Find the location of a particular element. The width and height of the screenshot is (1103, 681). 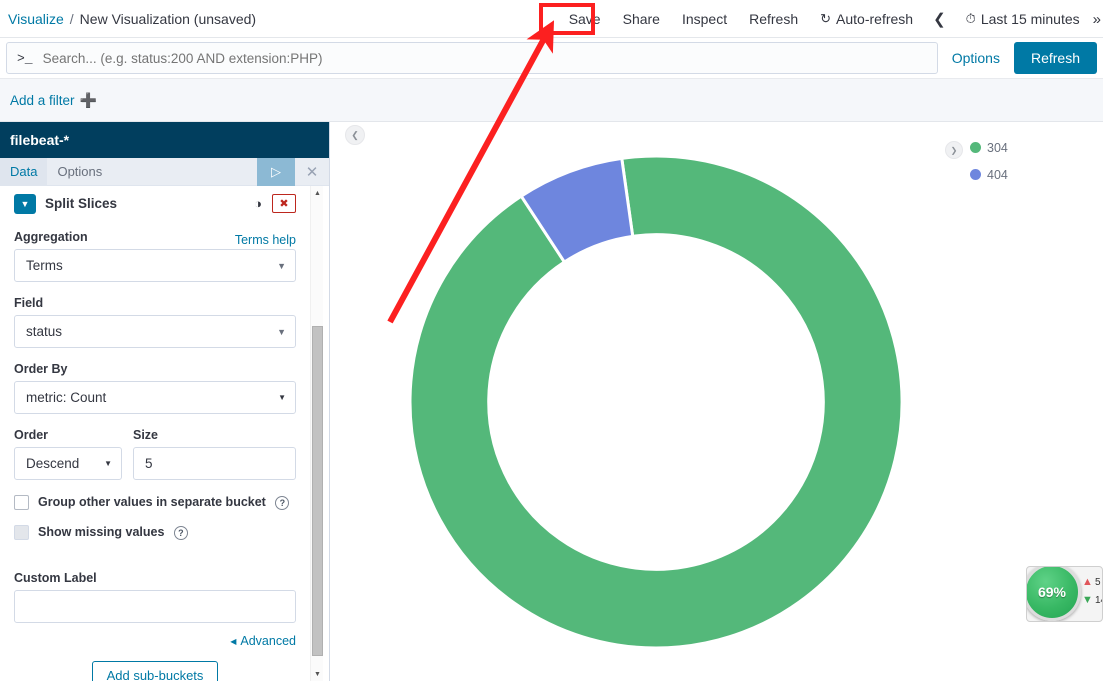

add-sub-buckets-button: Add sub-buckets is located at coordinates (155, 671).